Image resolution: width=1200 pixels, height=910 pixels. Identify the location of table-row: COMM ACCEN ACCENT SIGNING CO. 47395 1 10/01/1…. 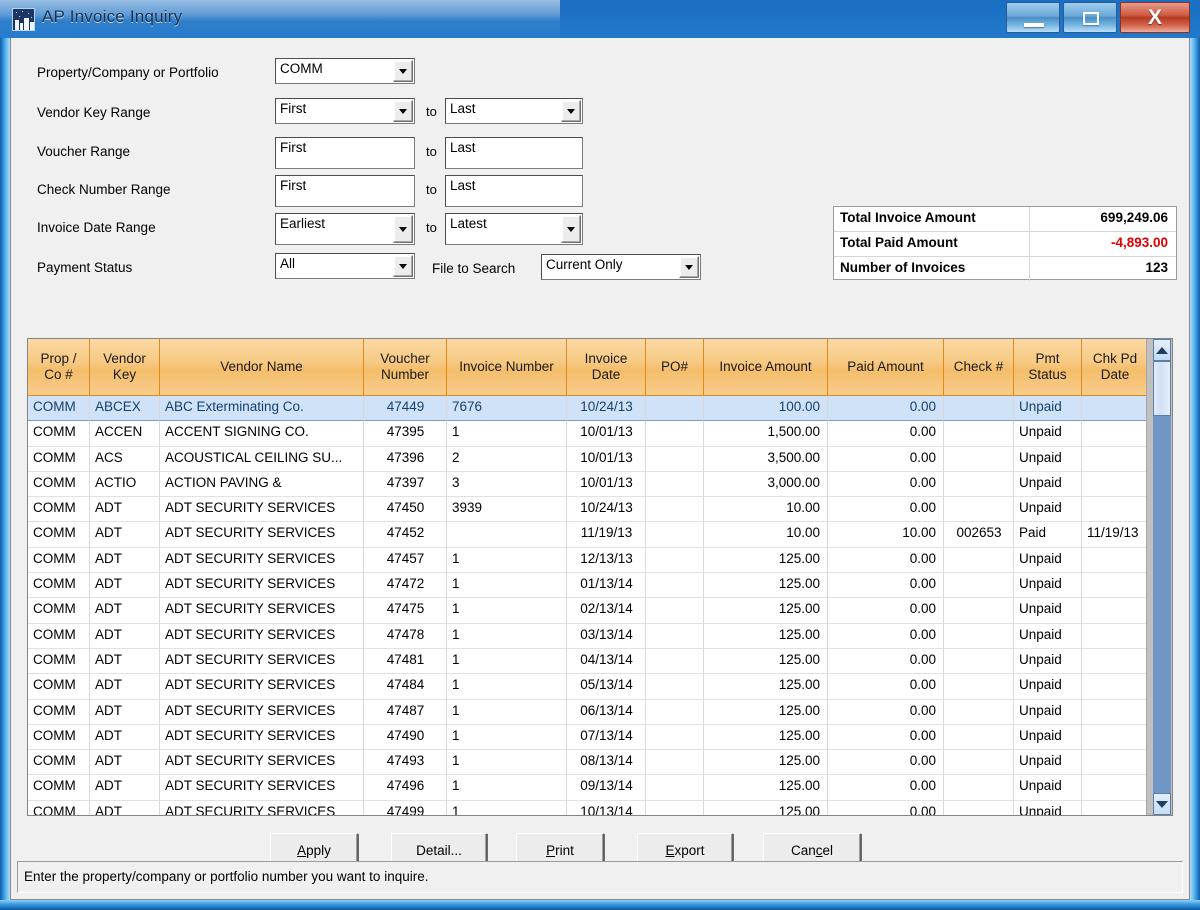
(588, 434).